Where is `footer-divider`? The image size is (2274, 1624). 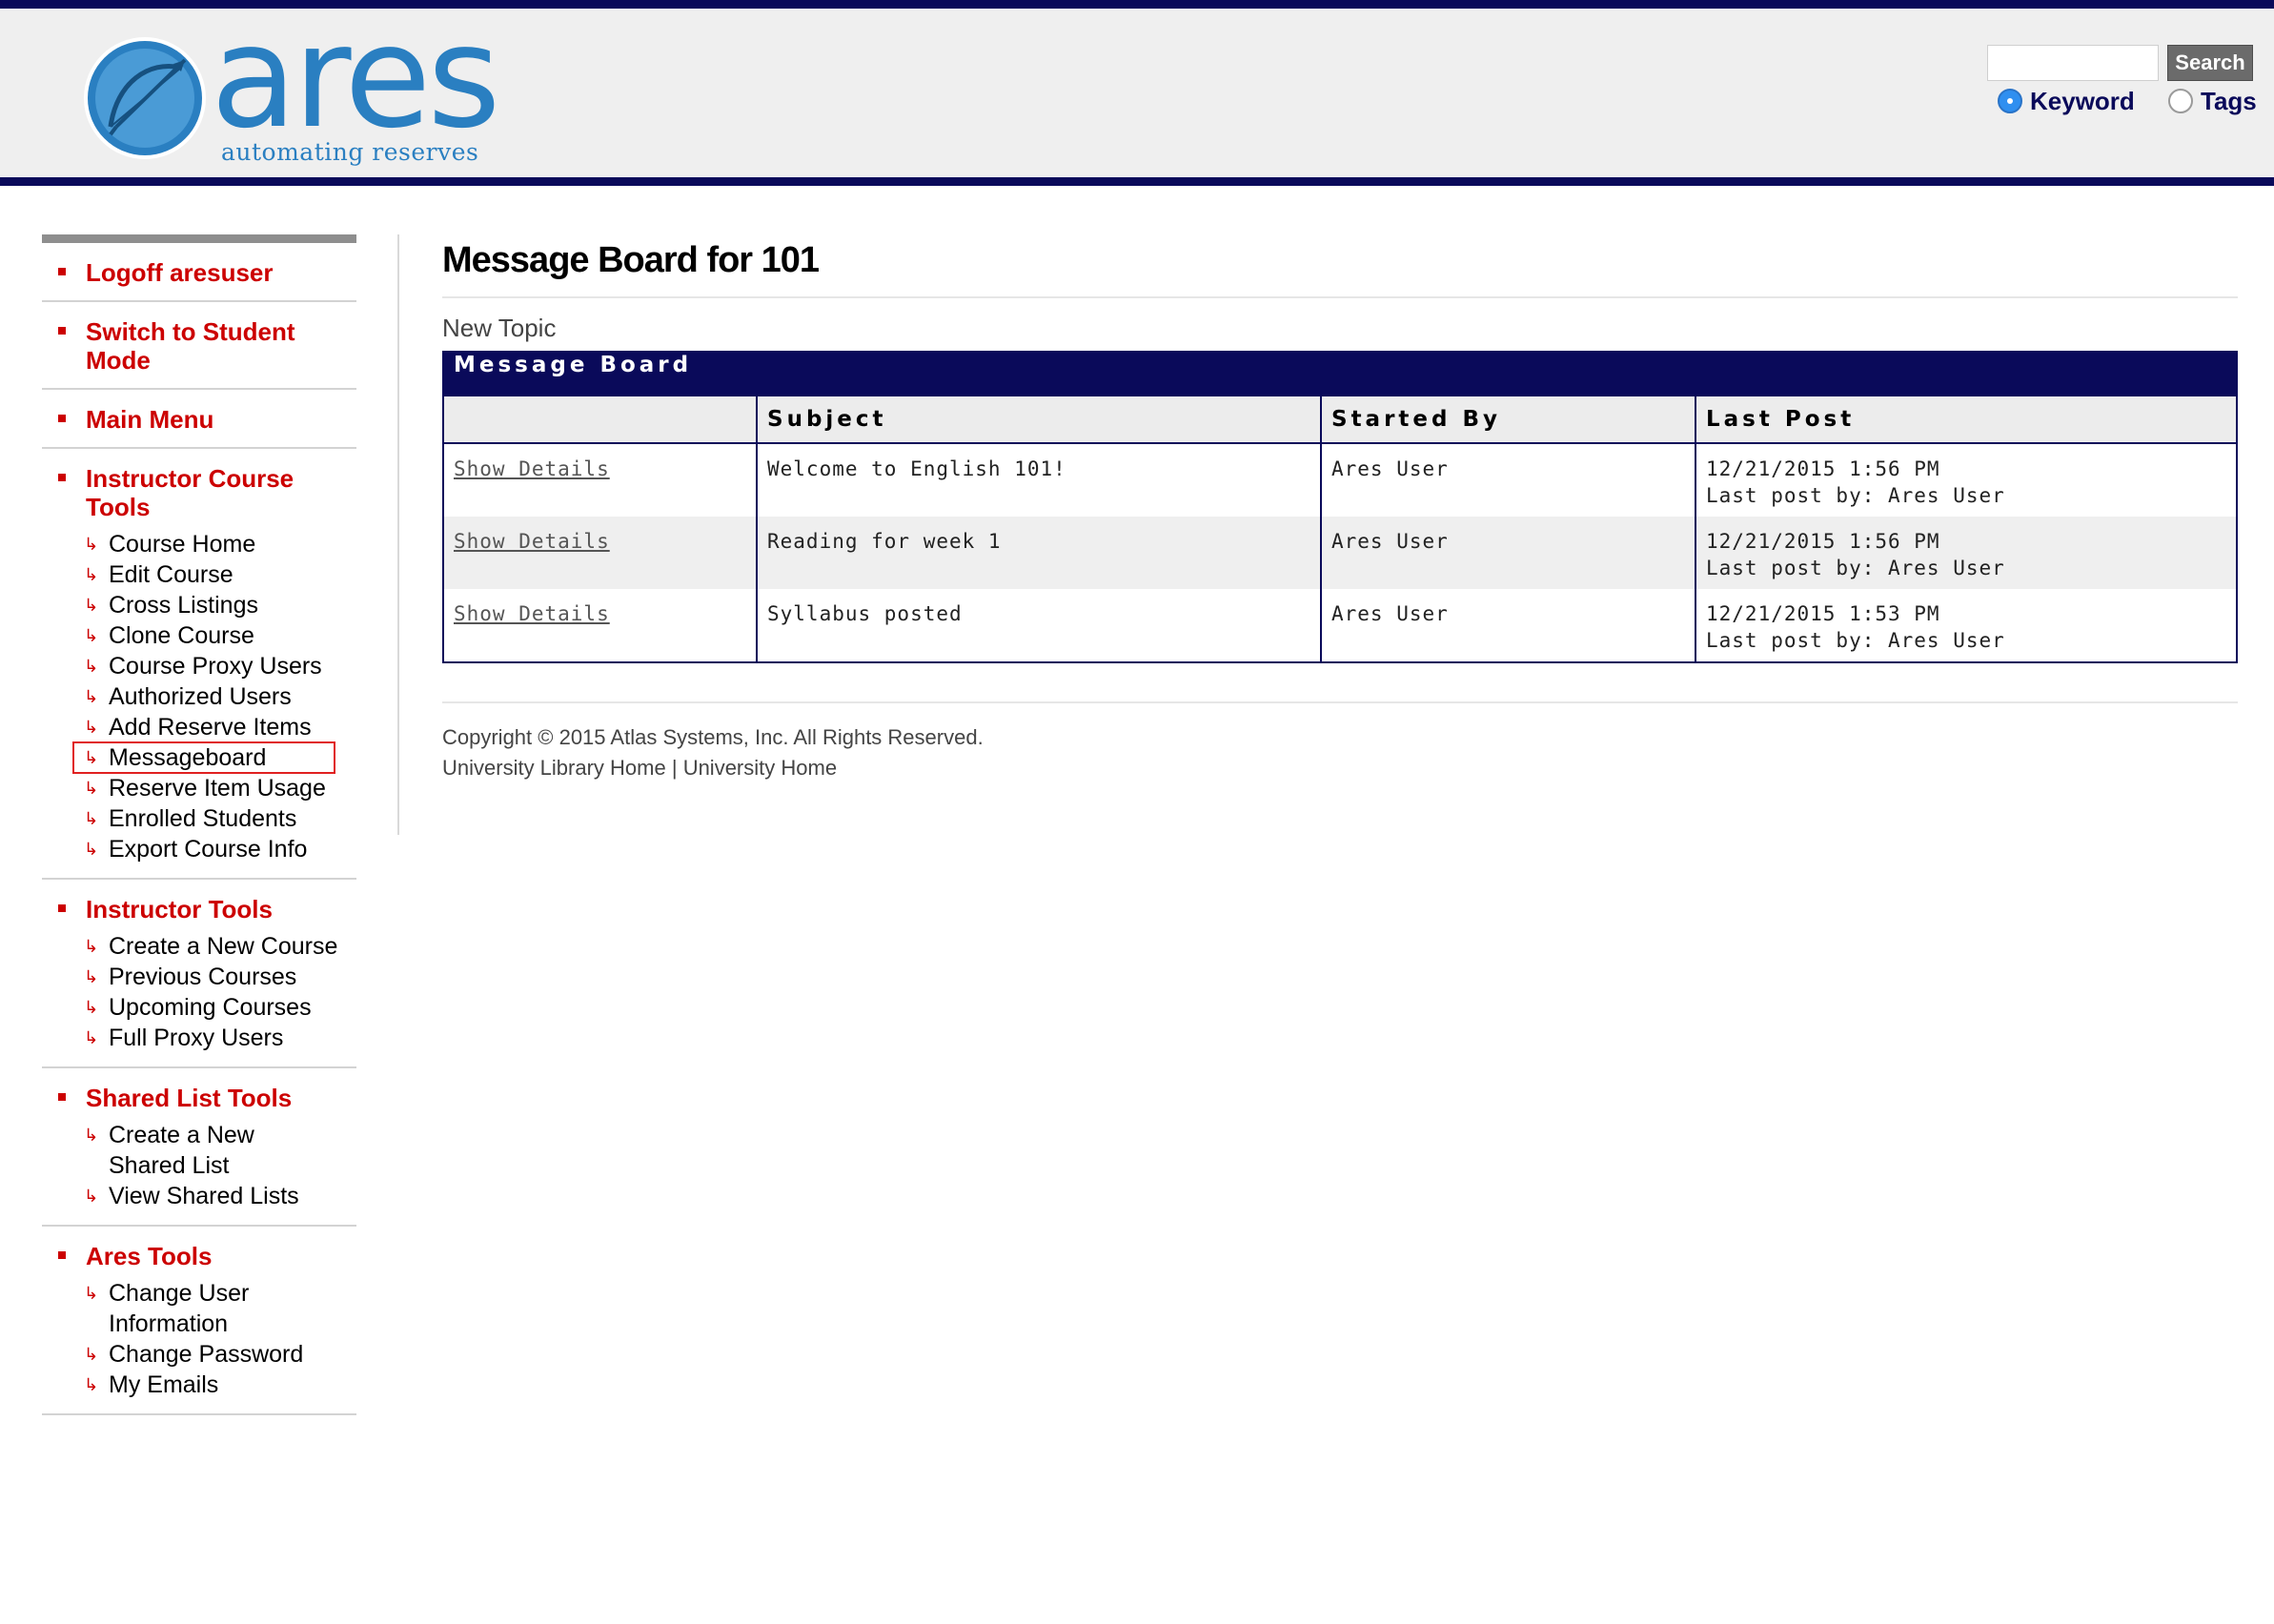 footer-divider is located at coordinates (1340, 702).